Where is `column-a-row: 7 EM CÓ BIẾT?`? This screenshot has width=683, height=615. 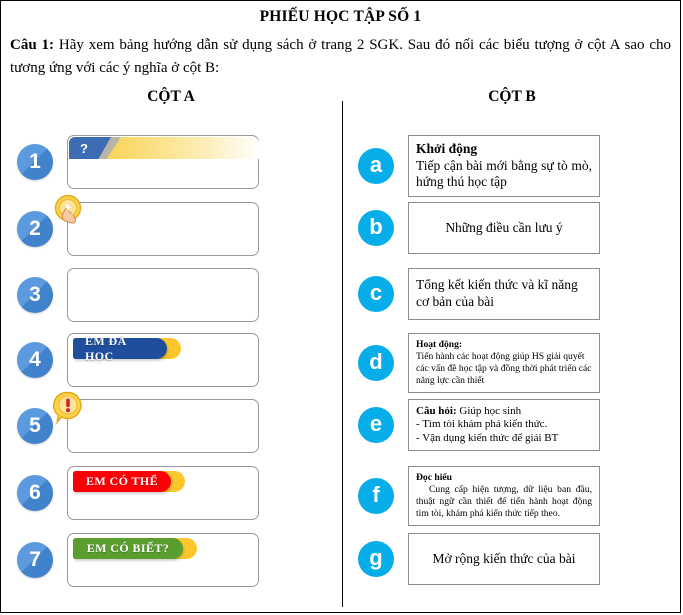
column-a-row: 7 EM CÓ BIẾT? is located at coordinates (130, 560).